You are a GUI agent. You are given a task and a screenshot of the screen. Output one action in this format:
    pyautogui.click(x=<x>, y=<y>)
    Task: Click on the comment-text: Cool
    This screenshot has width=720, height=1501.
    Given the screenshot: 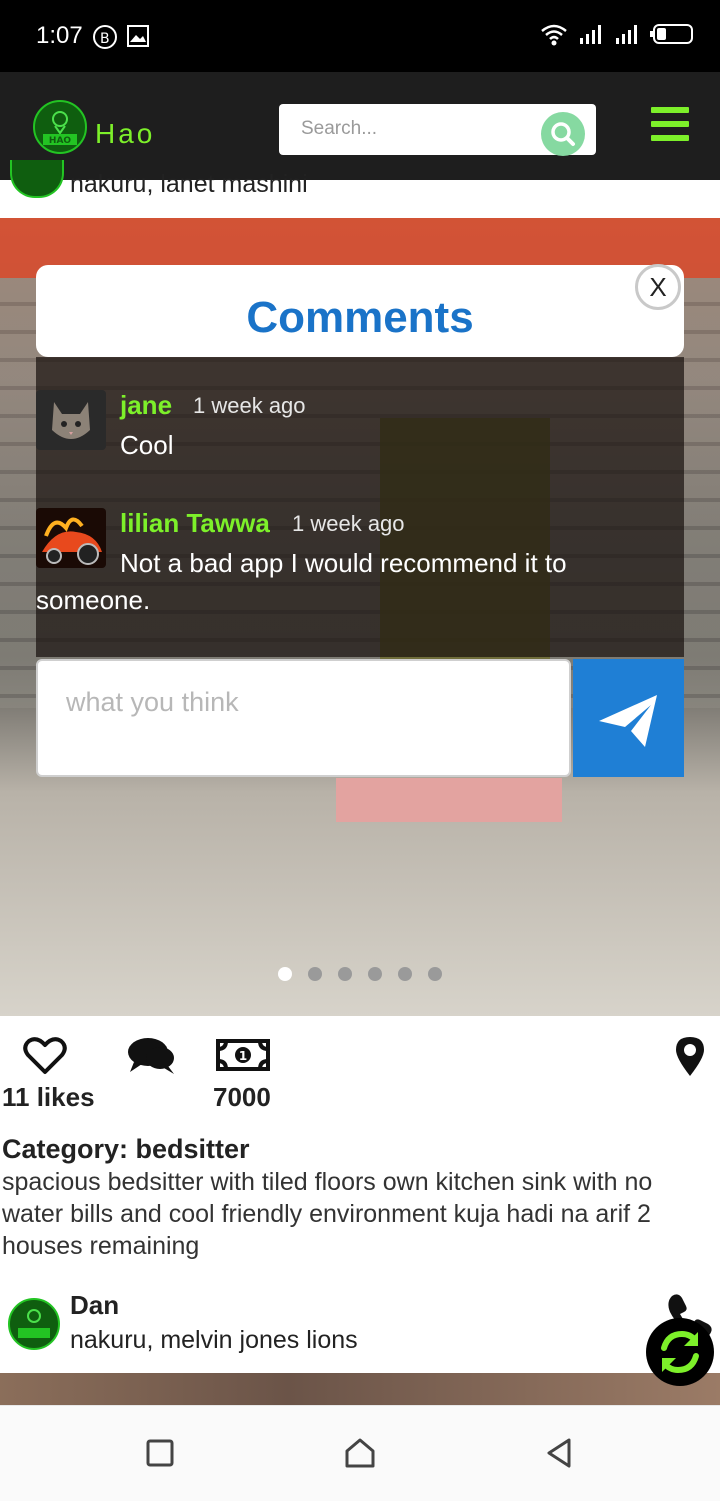 What is the action you would take?
    pyautogui.click(x=147, y=445)
    